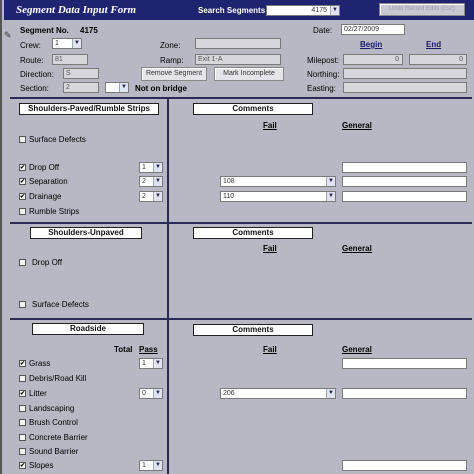 The width and height of the screenshot is (474, 474). I want to click on drainage-count-select: 2 ▼, so click(151, 196).